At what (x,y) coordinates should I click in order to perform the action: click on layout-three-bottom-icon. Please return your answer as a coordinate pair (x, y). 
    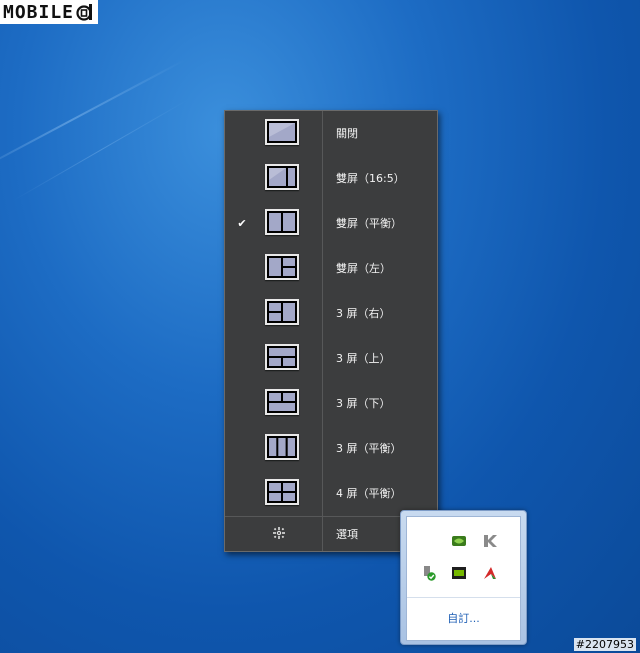
    Looking at the image, I should click on (282, 402).